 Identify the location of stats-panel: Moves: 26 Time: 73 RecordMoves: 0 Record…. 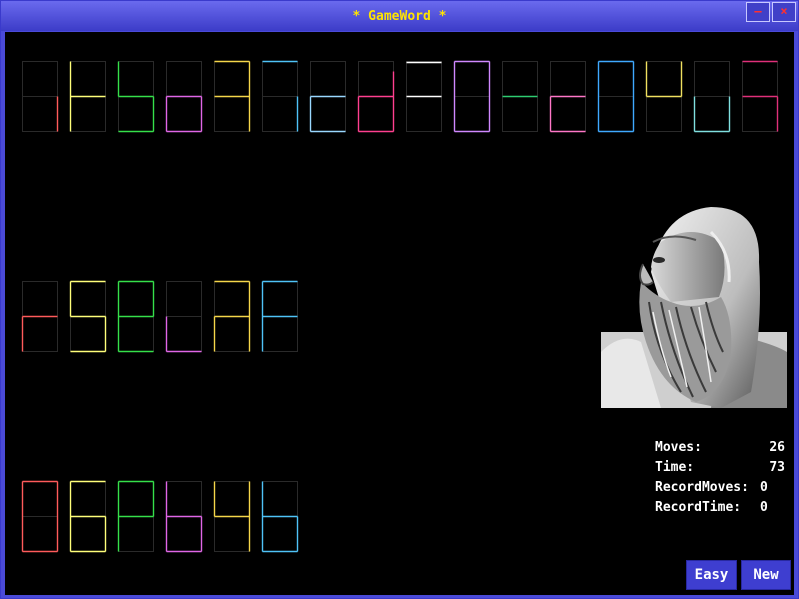
(720, 480).